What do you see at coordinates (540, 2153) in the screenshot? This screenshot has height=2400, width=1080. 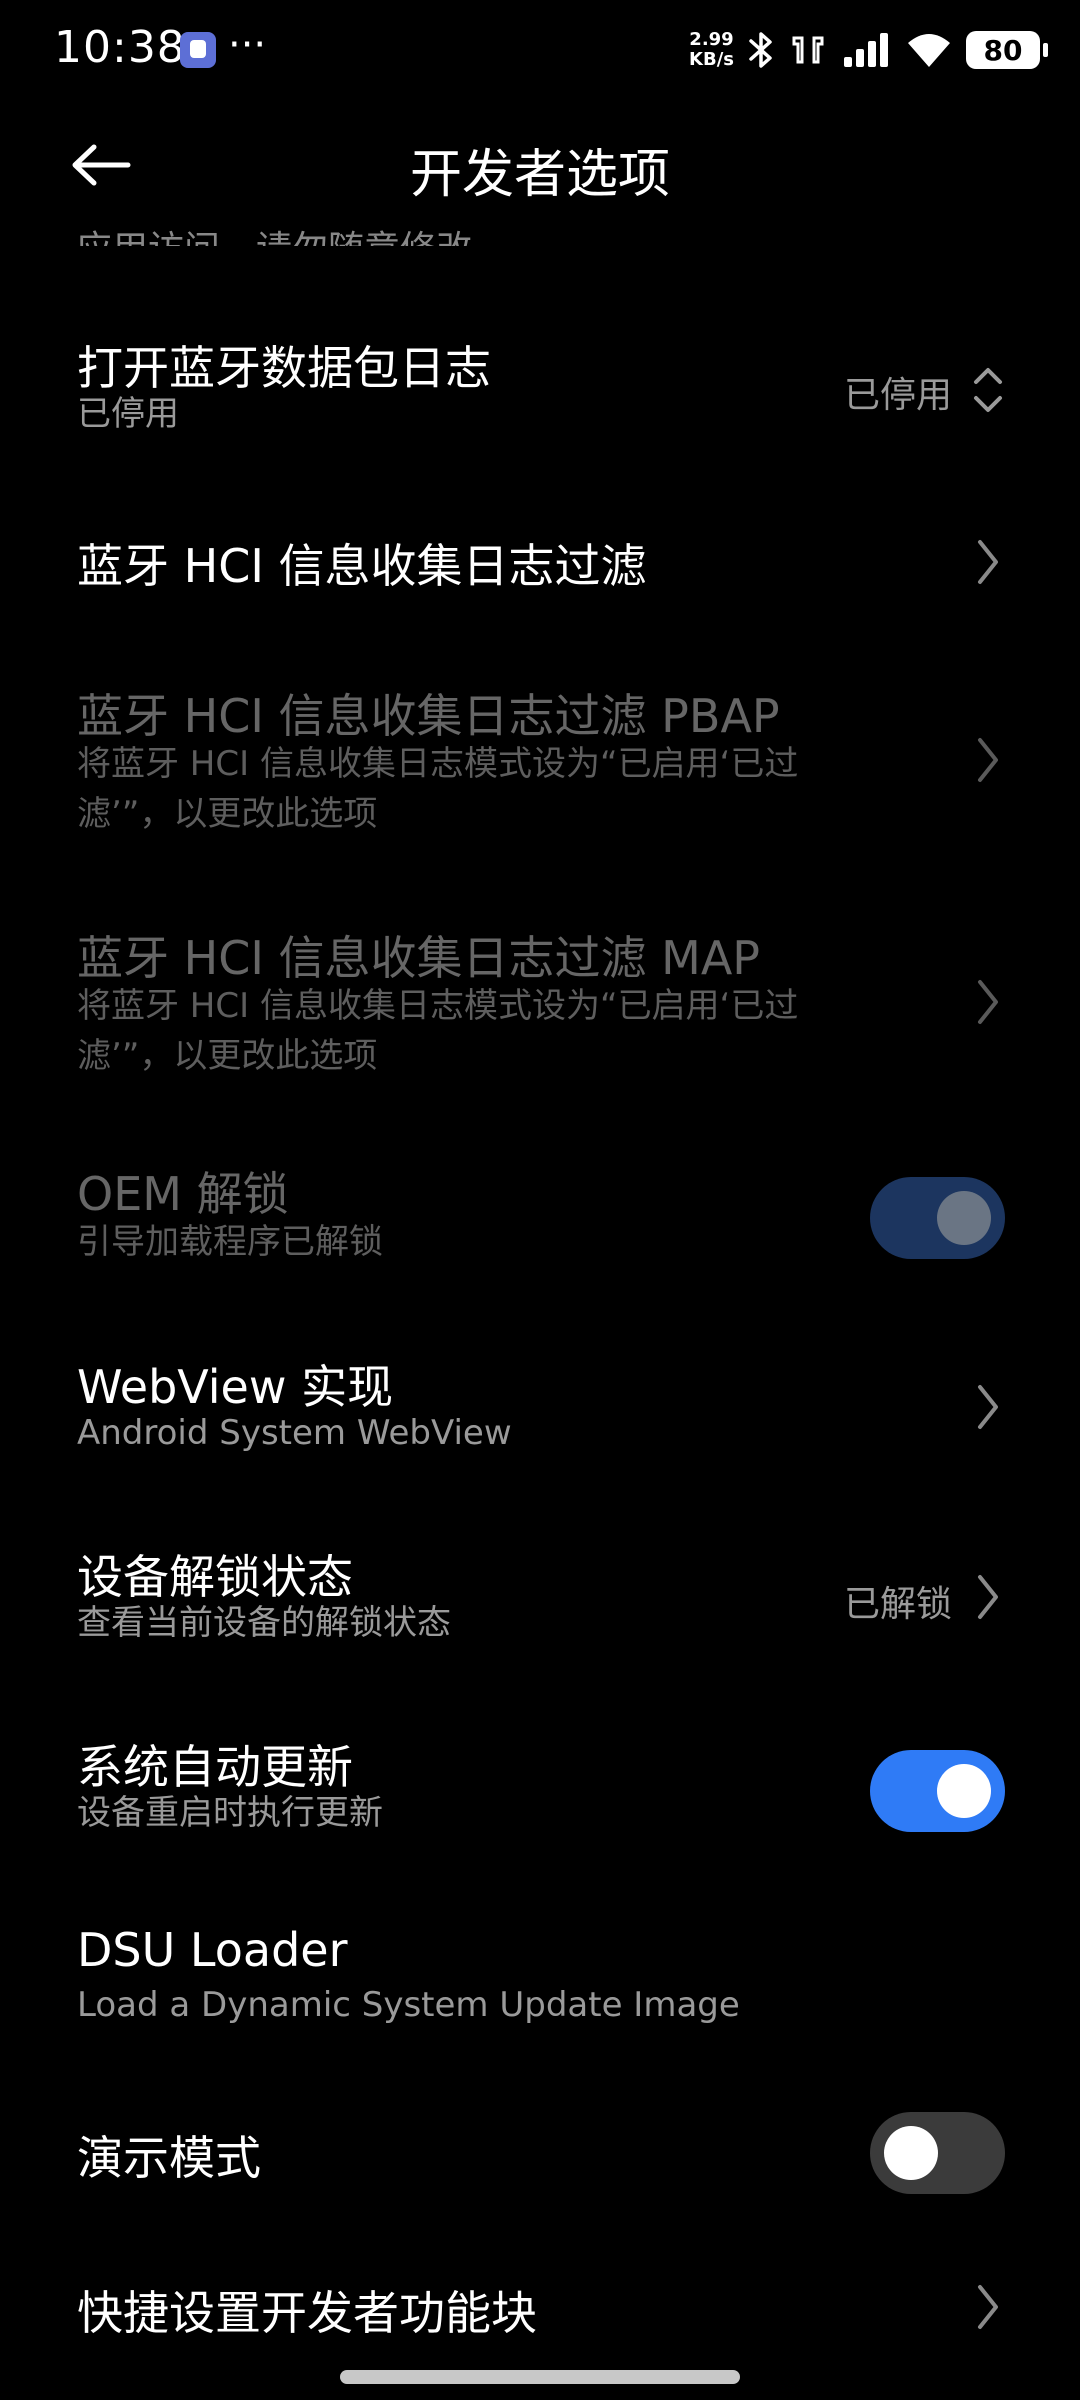 I see `demo-mode-row: 演示模式` at bounding box center [540, 2153].